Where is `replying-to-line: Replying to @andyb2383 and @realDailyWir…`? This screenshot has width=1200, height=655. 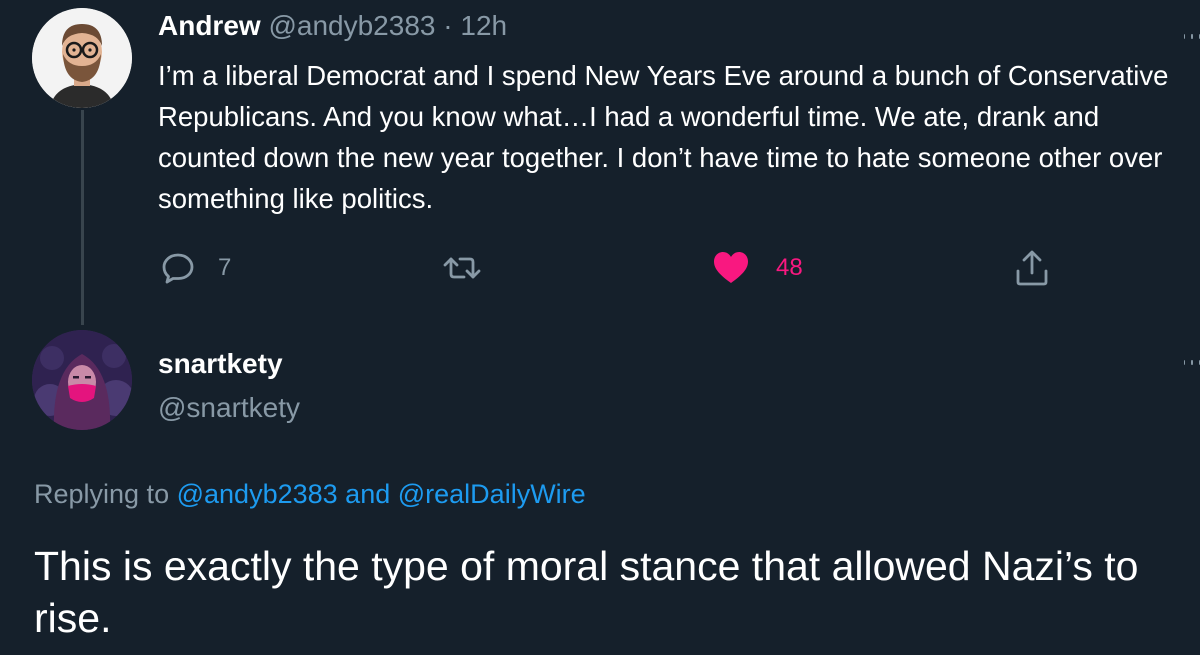
replying-to-line: Replying to @andyb2383 and @realDailyWir… is located at coordinates (310, 494).